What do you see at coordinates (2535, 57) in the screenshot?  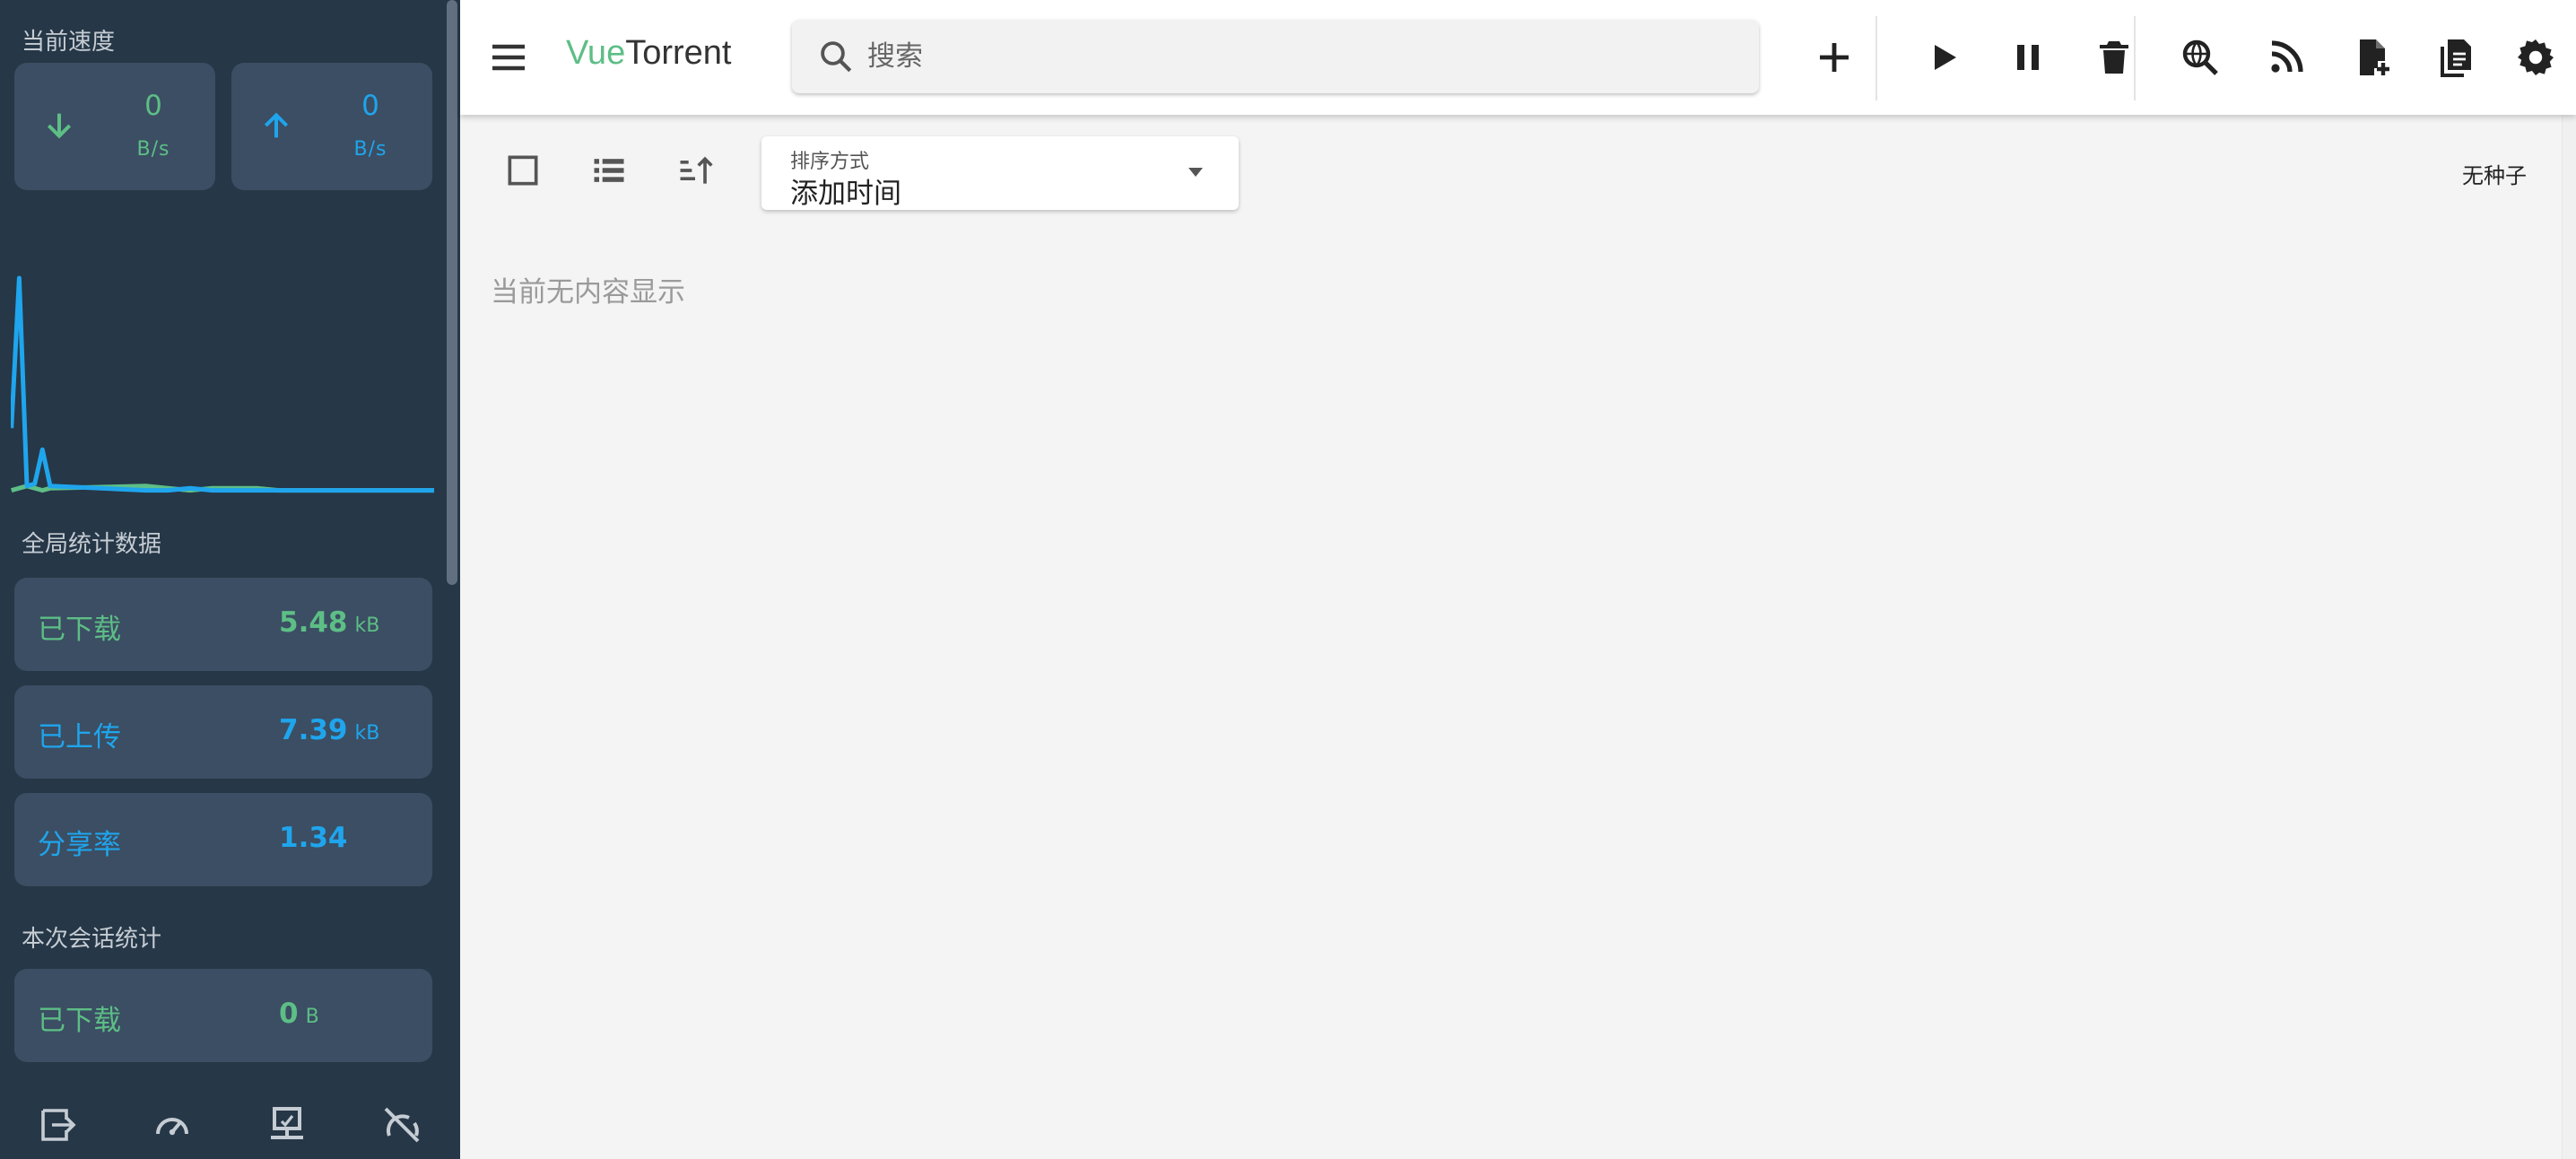 I see `settings-icon` at bounding box center [2535, 57].